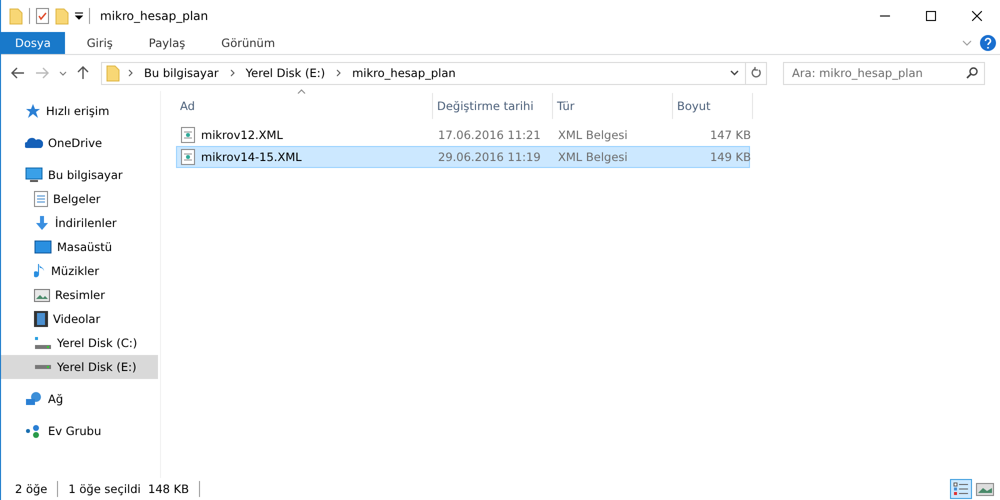 The width and height of the screenshot is (1000, 500). I want to click on sidebar-item: OneDrive, so click(79, 143).